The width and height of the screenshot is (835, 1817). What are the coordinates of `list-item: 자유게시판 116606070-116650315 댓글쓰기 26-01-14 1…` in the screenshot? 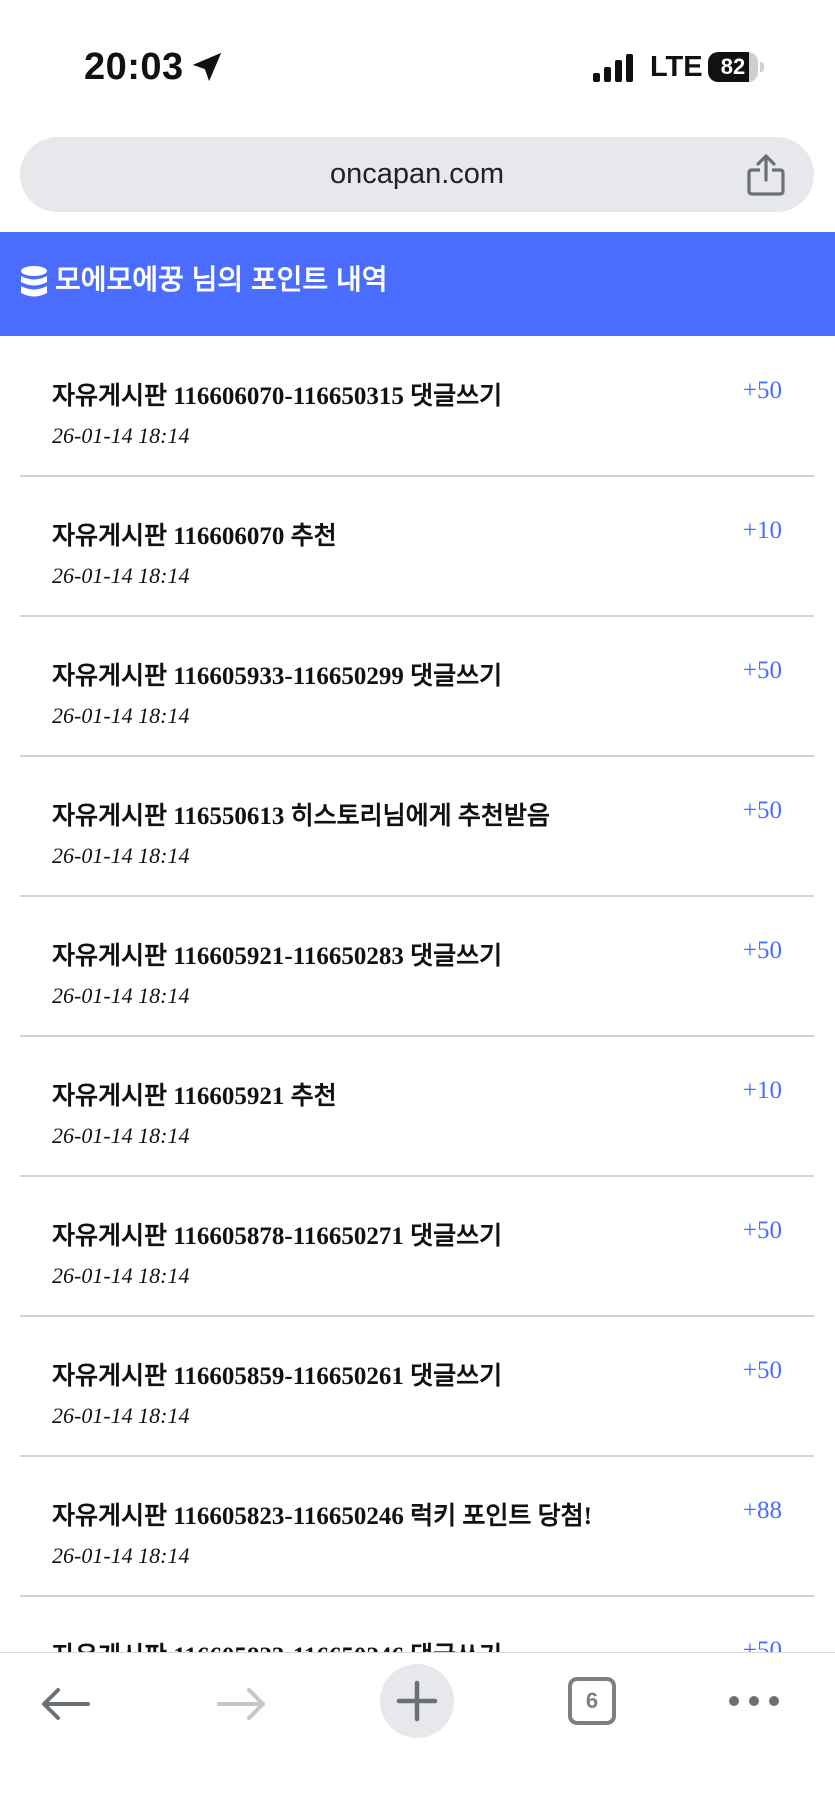 It's located at (417, 407).